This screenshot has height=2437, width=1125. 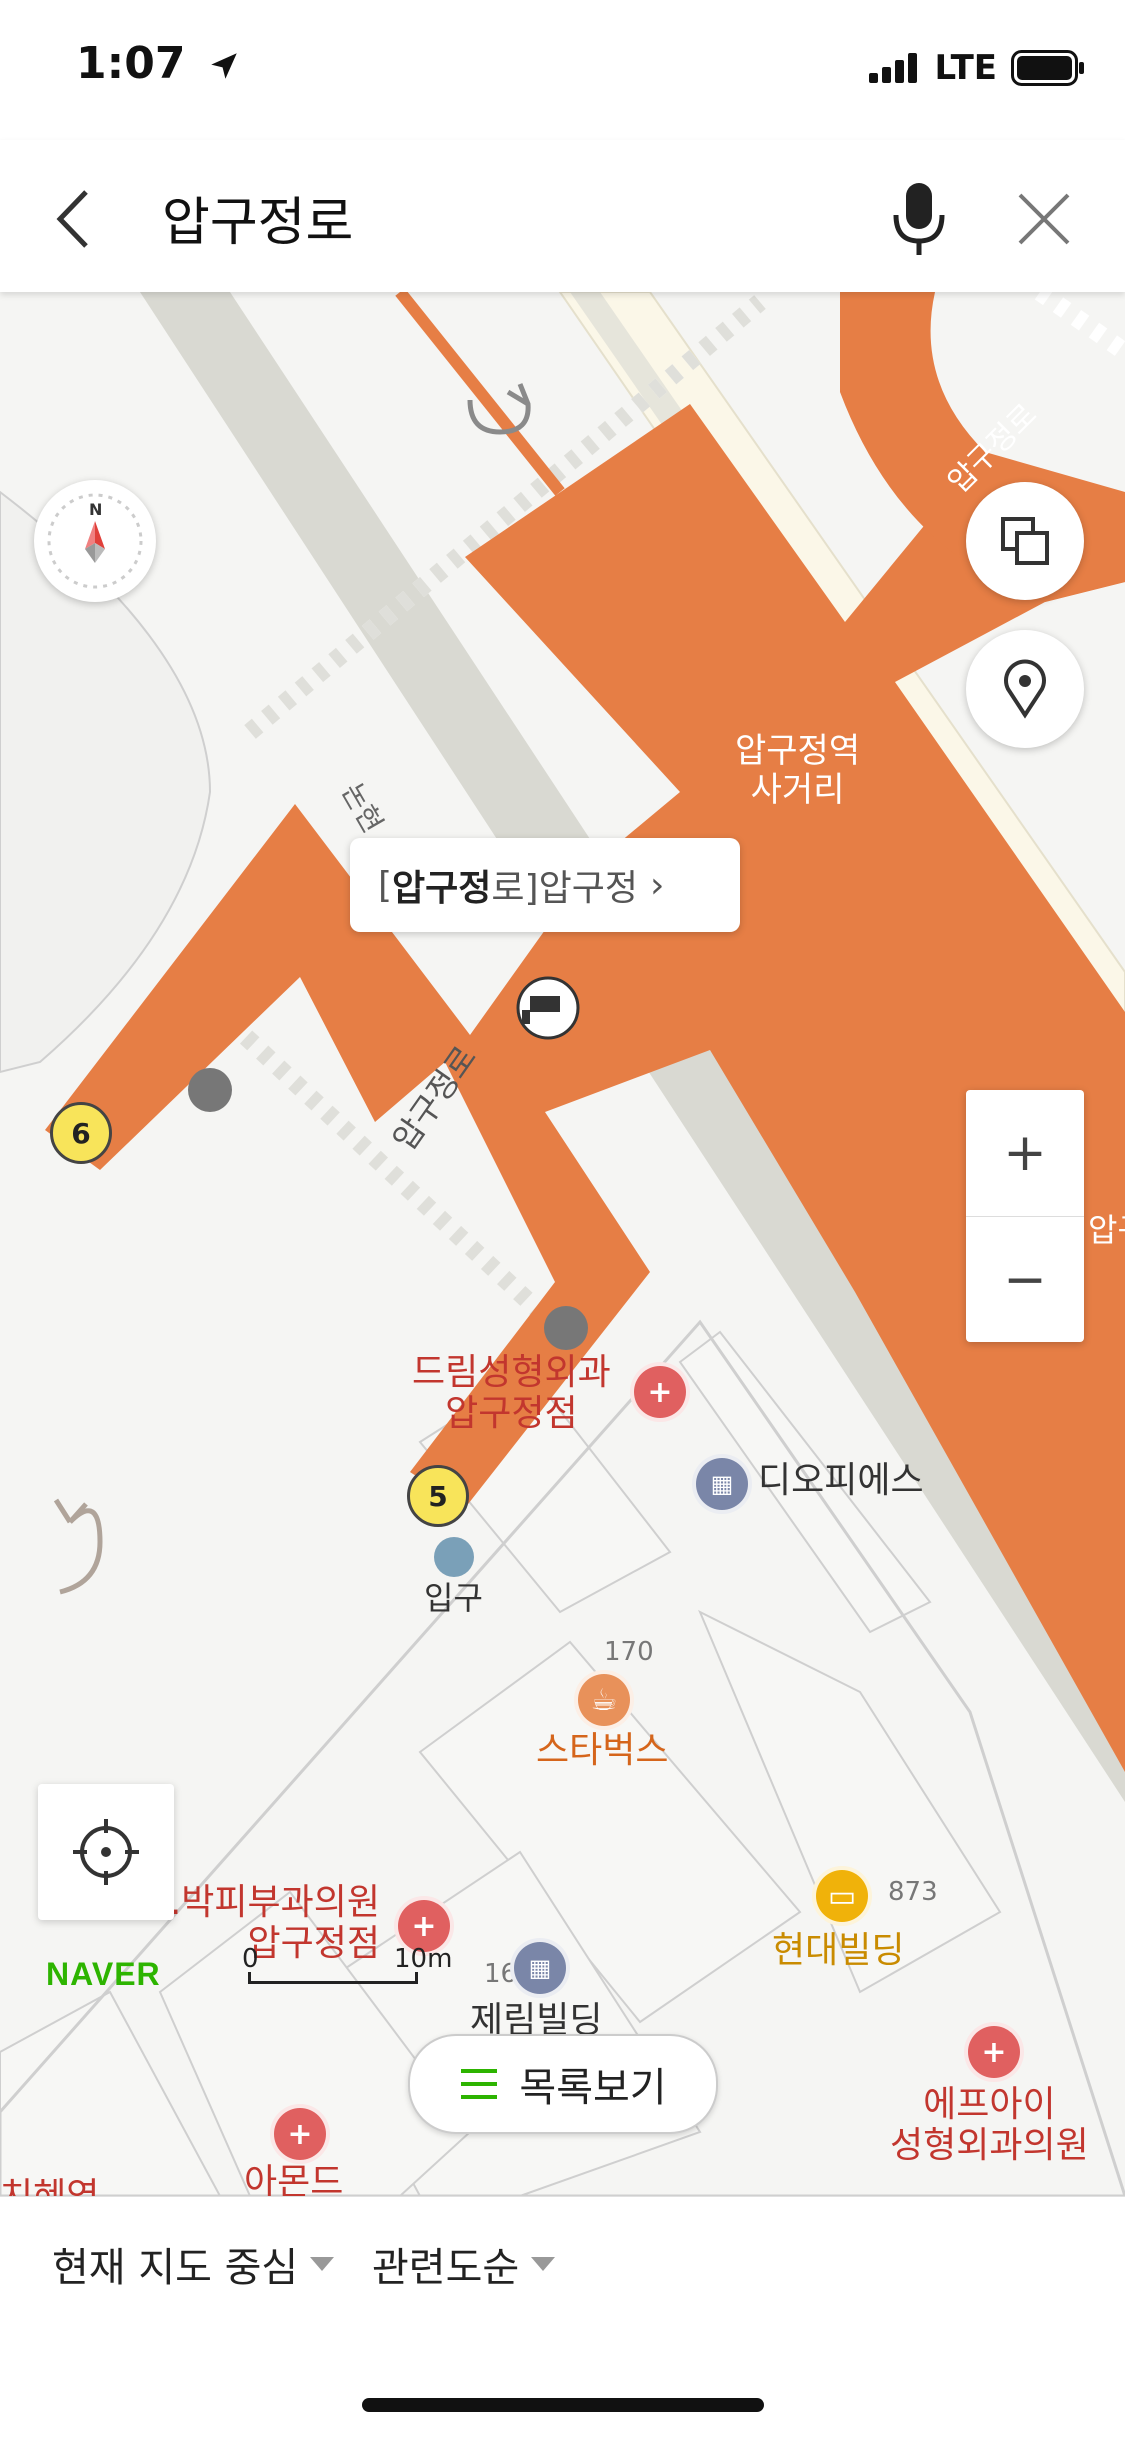 I want to click on back-button, so click(x=73, y=219).